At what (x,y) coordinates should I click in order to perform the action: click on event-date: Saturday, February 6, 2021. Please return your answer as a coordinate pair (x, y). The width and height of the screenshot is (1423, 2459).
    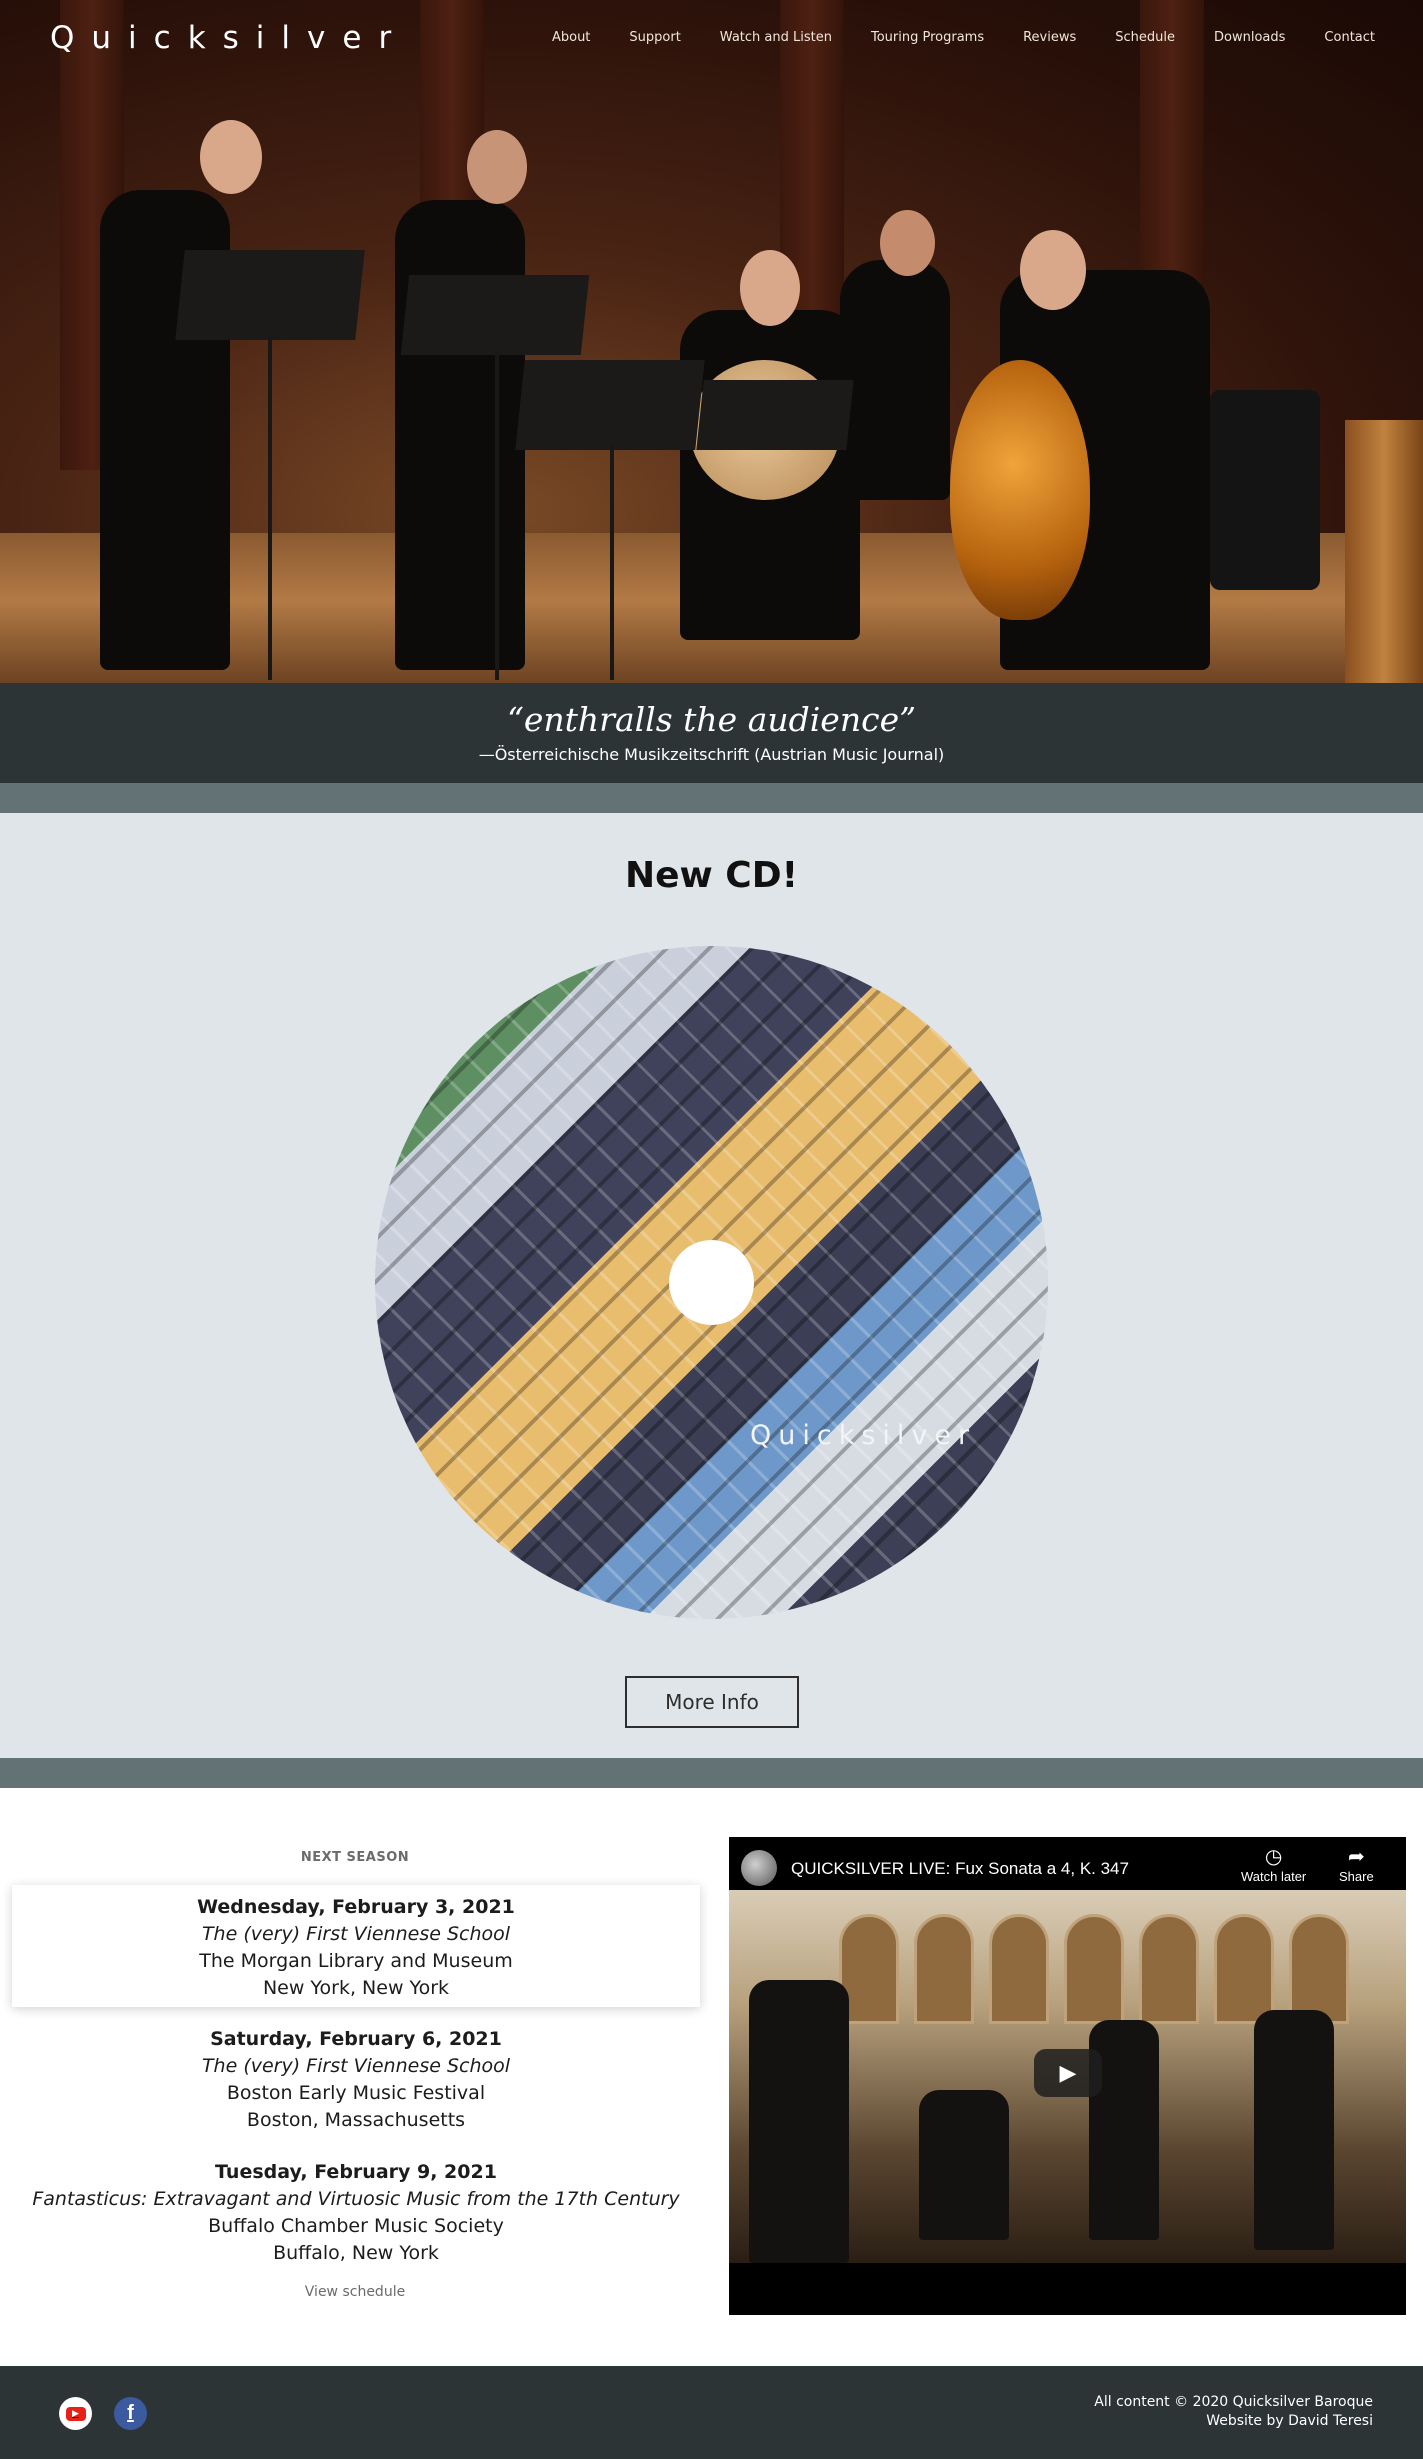
    Looking at the image, I should click on (356, 2039).